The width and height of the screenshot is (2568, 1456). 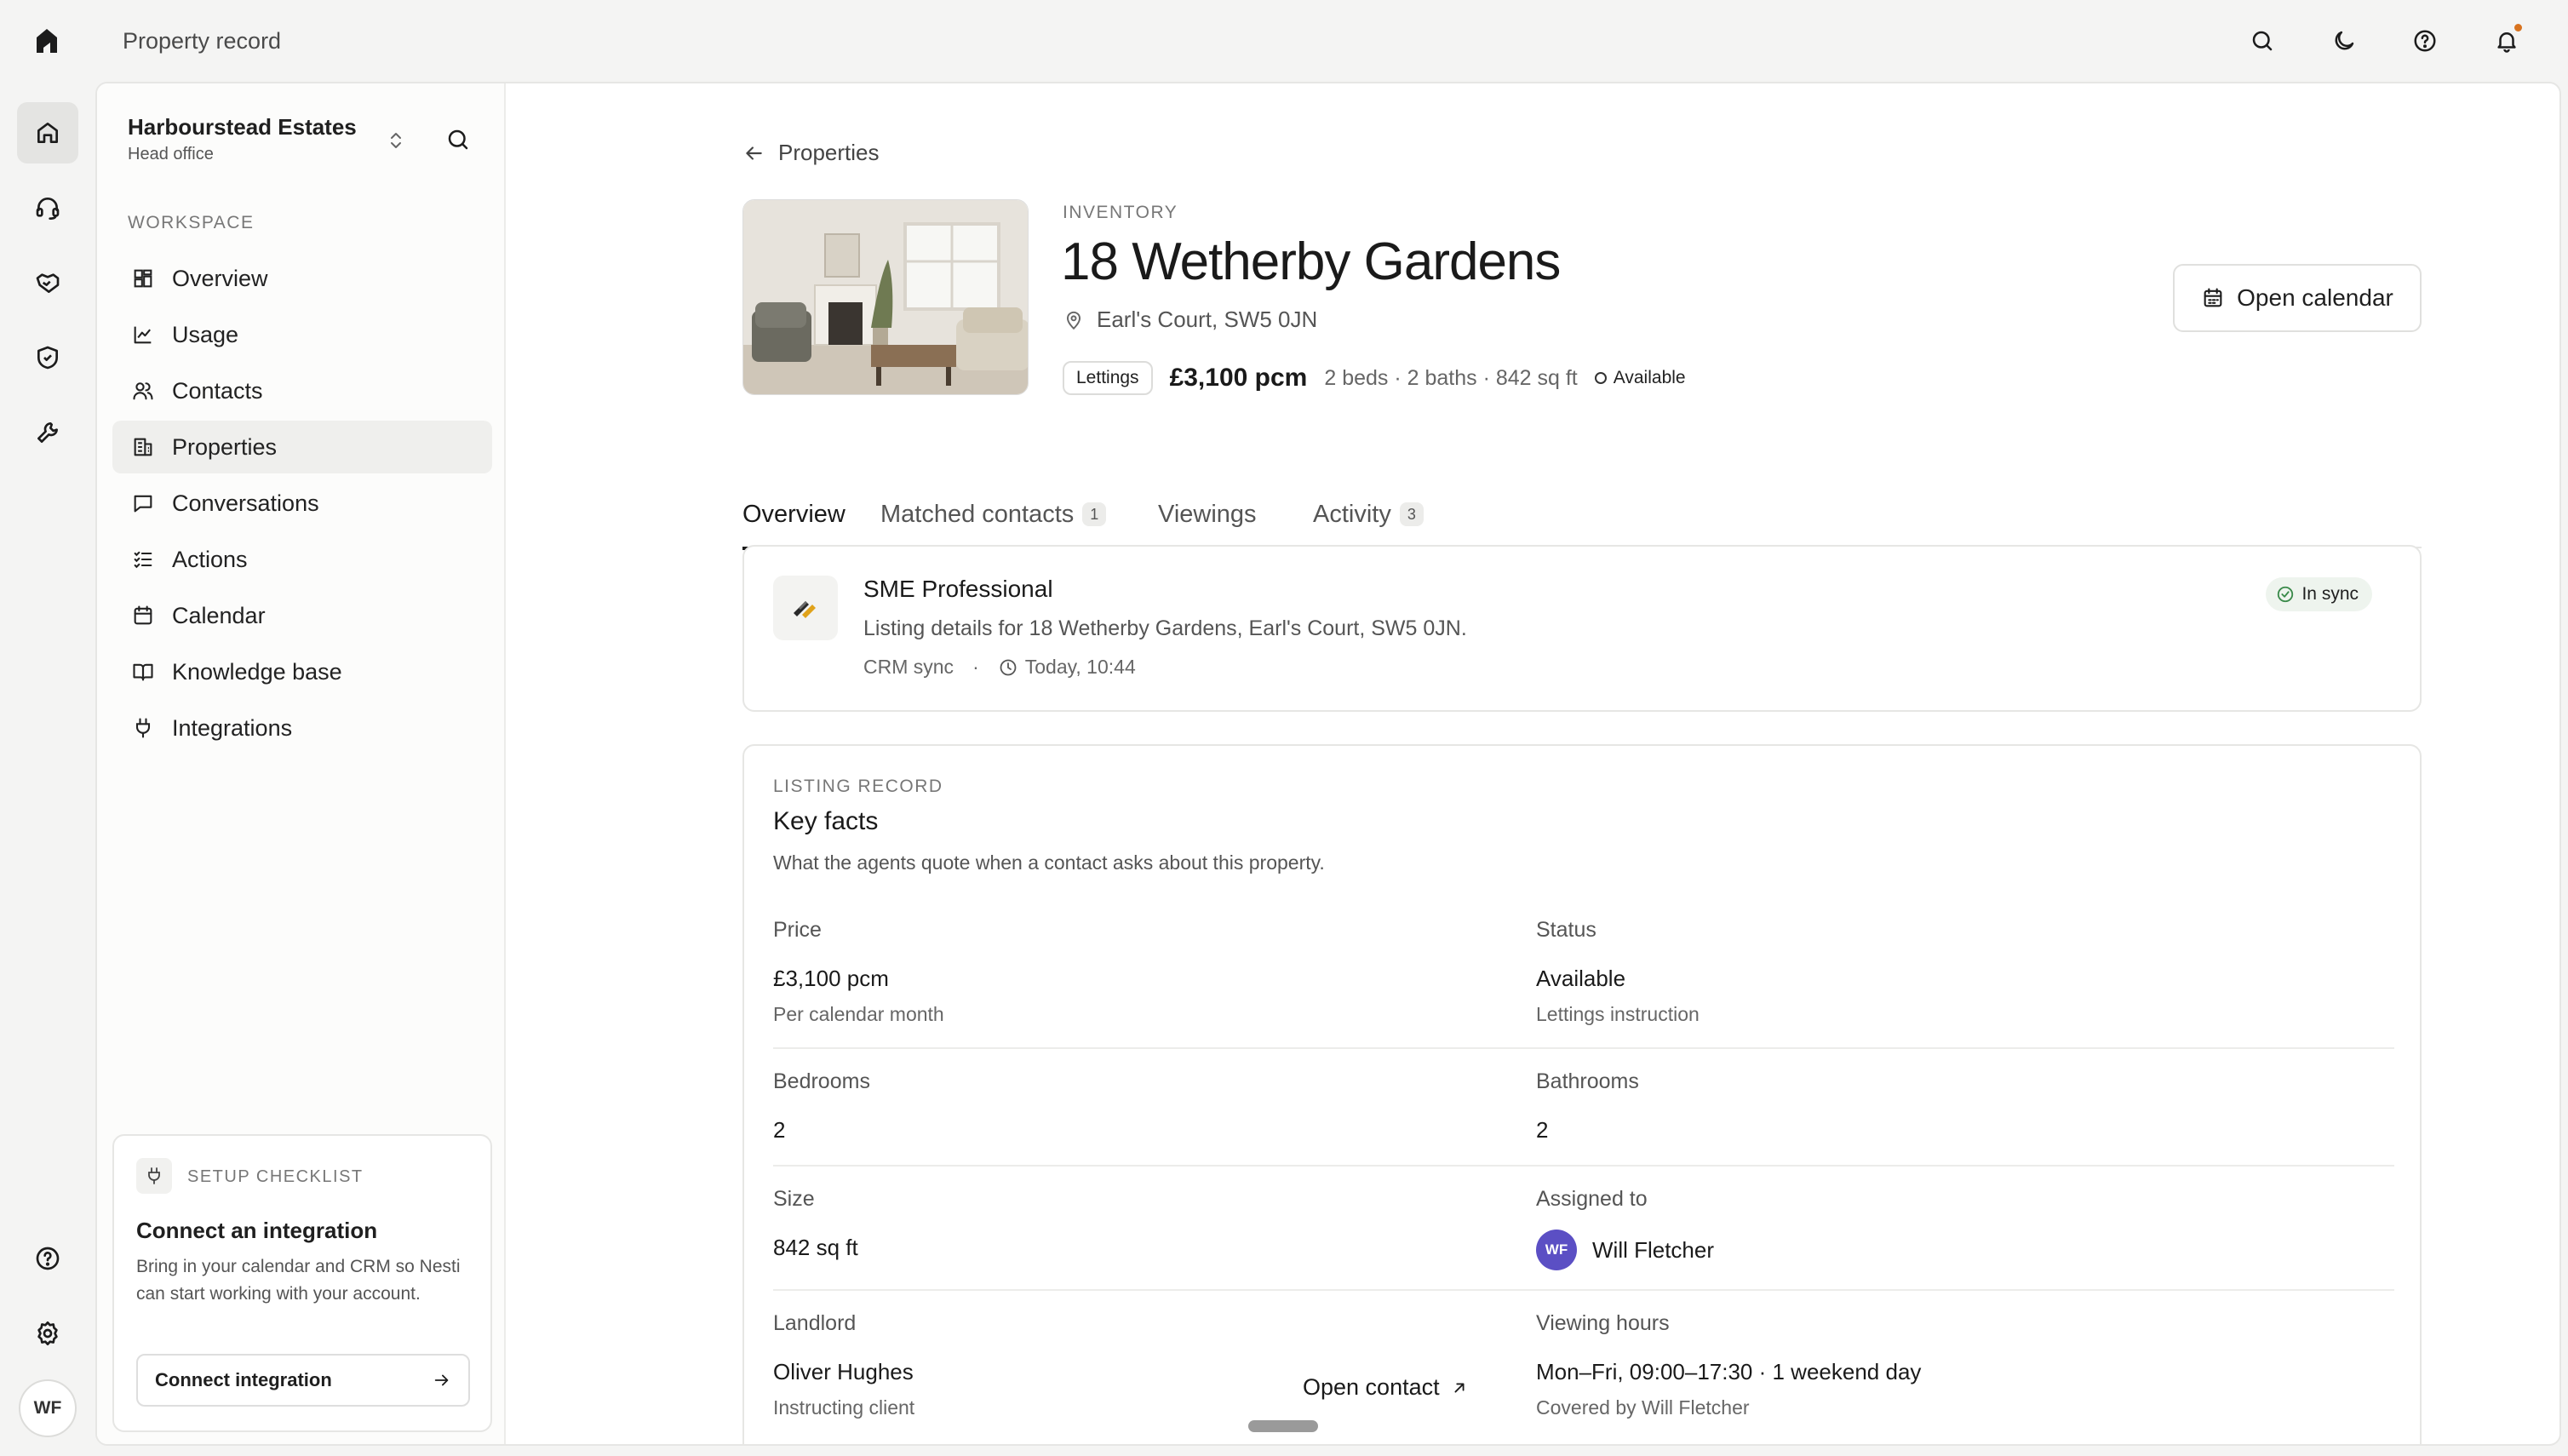 I want to click on sync-time: Today, 10:44, so click(x=1080, y=667).